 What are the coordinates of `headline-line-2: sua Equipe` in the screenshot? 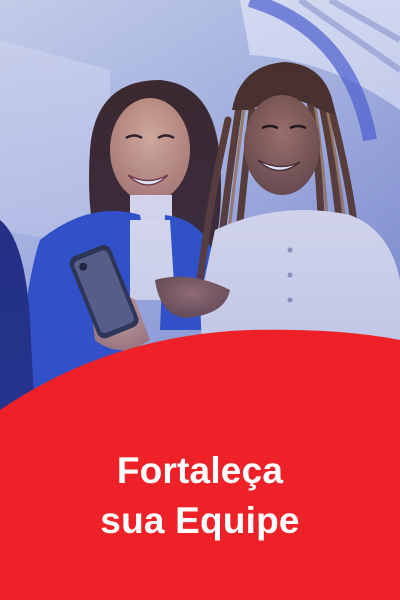 It's located at (200, 520).